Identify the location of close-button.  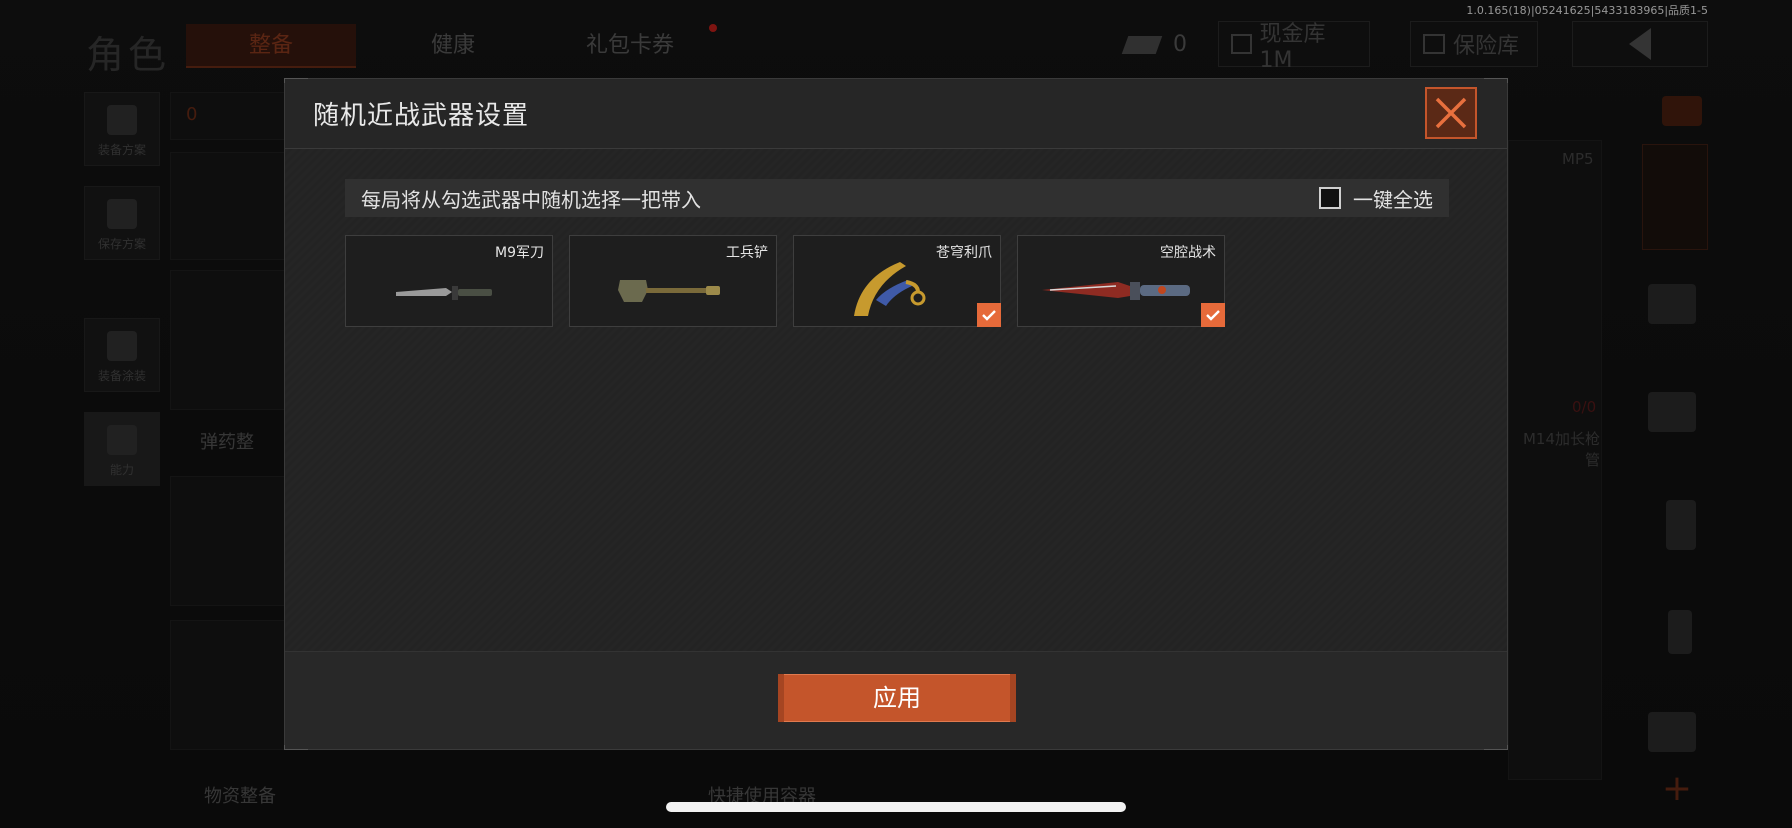
(1451, 113).